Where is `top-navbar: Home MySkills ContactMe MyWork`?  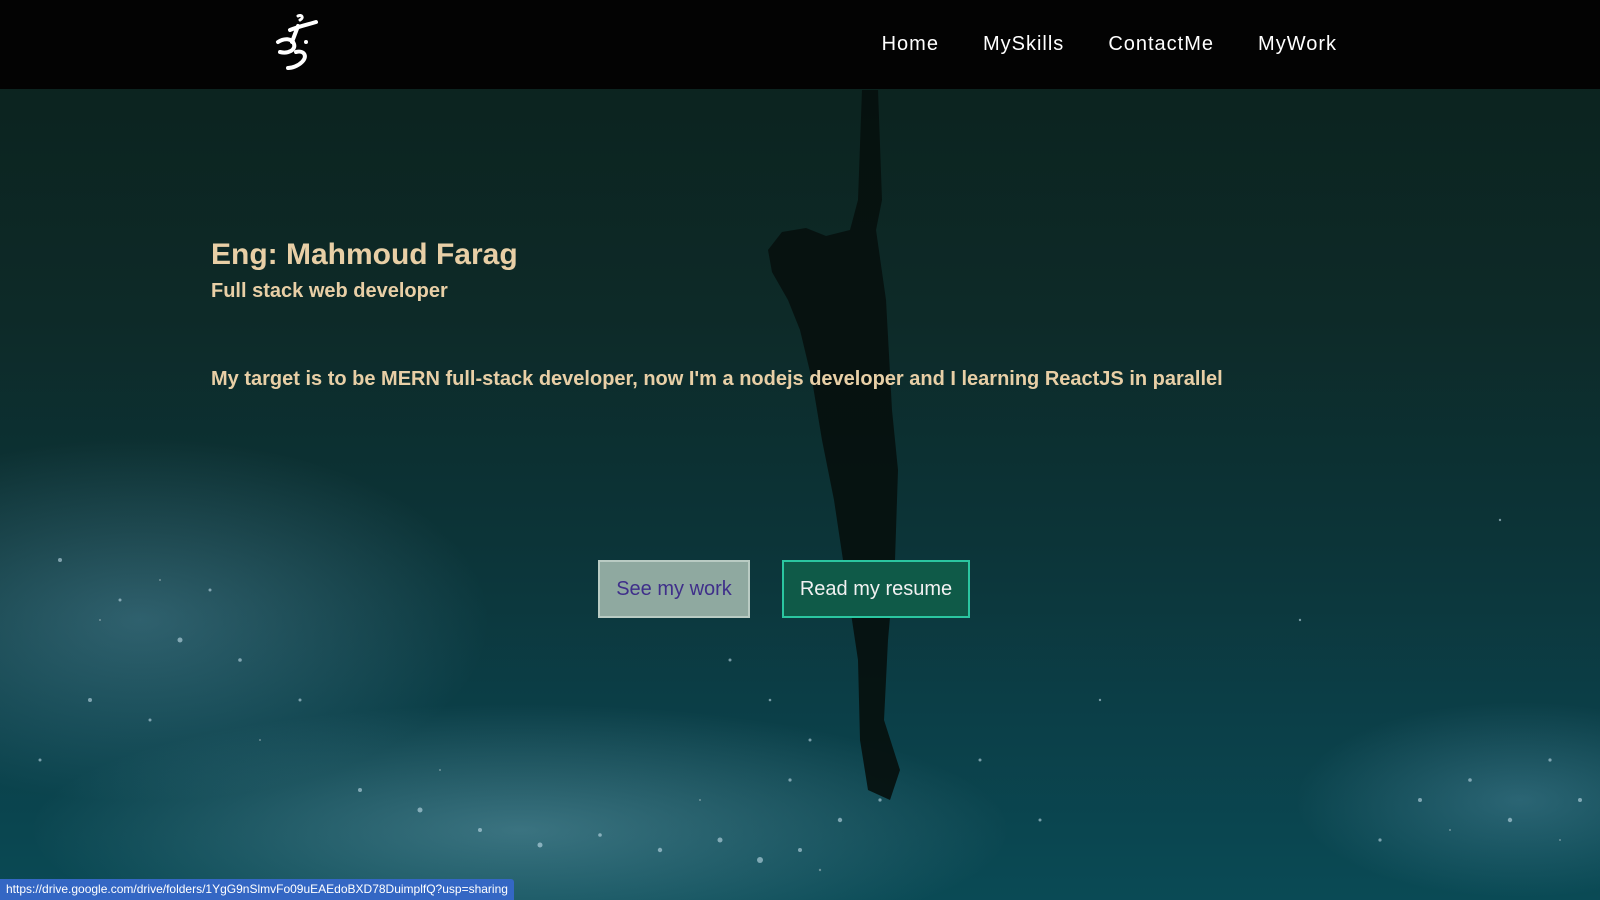 top-navbar: Home MySkills ContactMe MyWork is located at coordinates (800, 44).